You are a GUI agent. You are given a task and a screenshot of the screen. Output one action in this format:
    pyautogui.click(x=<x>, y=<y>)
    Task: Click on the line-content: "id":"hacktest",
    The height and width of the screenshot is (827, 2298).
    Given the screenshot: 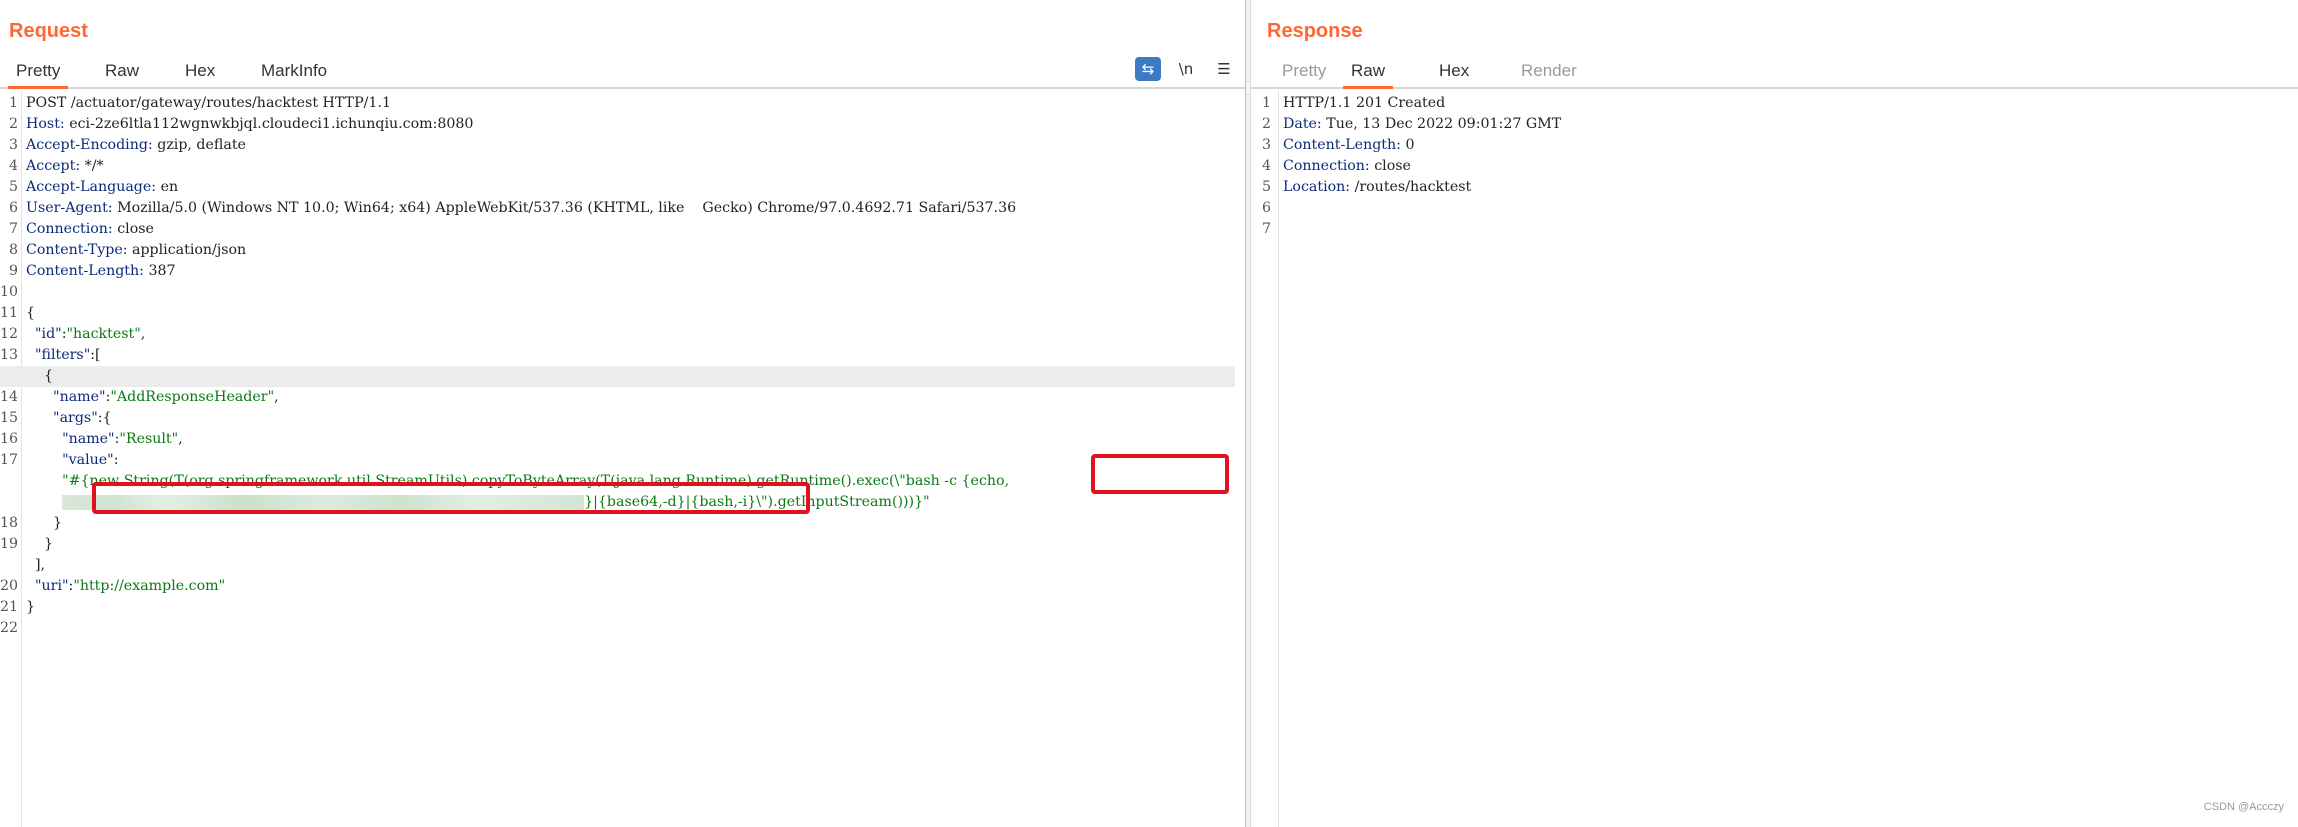 What is the action you would take?
    pyautogui.click(x=85, y=334)
    